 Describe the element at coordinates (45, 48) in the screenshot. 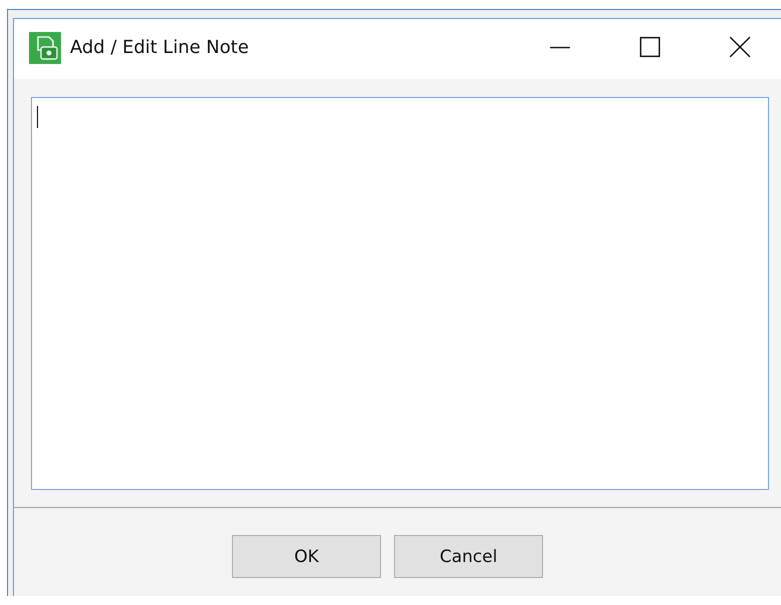

I see `app-icon` at that location.